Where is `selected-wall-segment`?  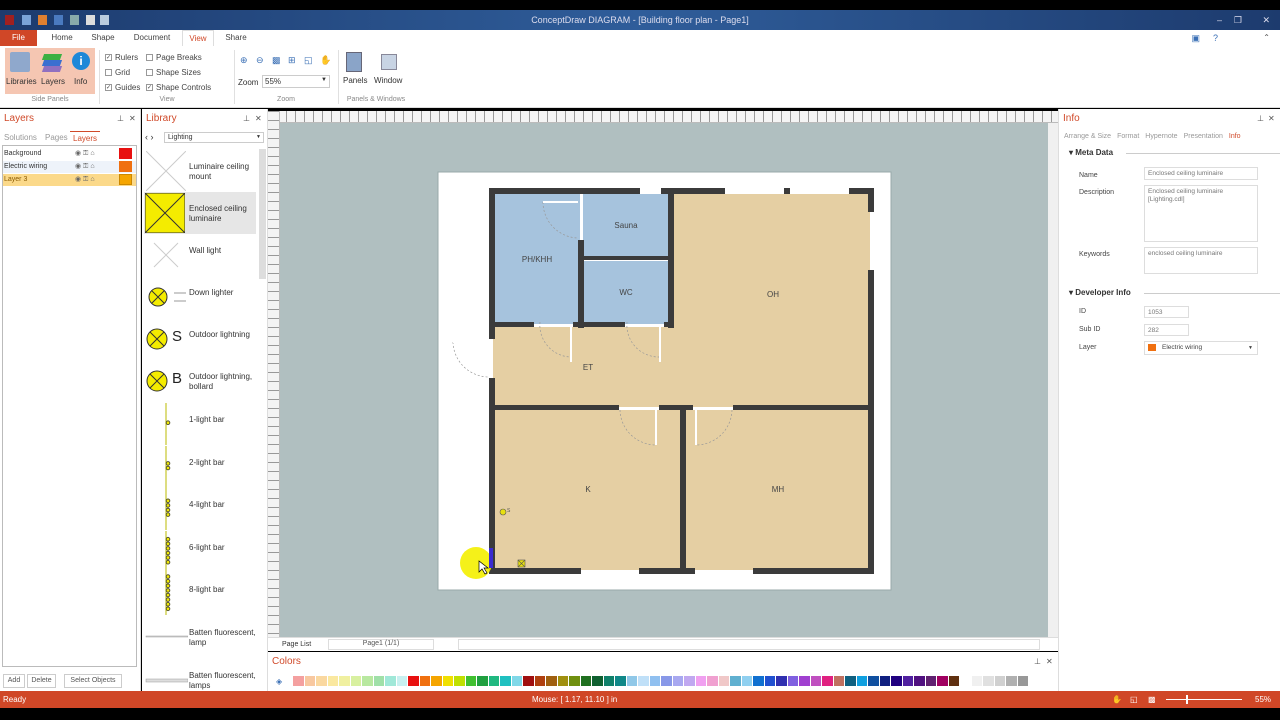
selected-wall-segment is located at coordinates (491, 558).